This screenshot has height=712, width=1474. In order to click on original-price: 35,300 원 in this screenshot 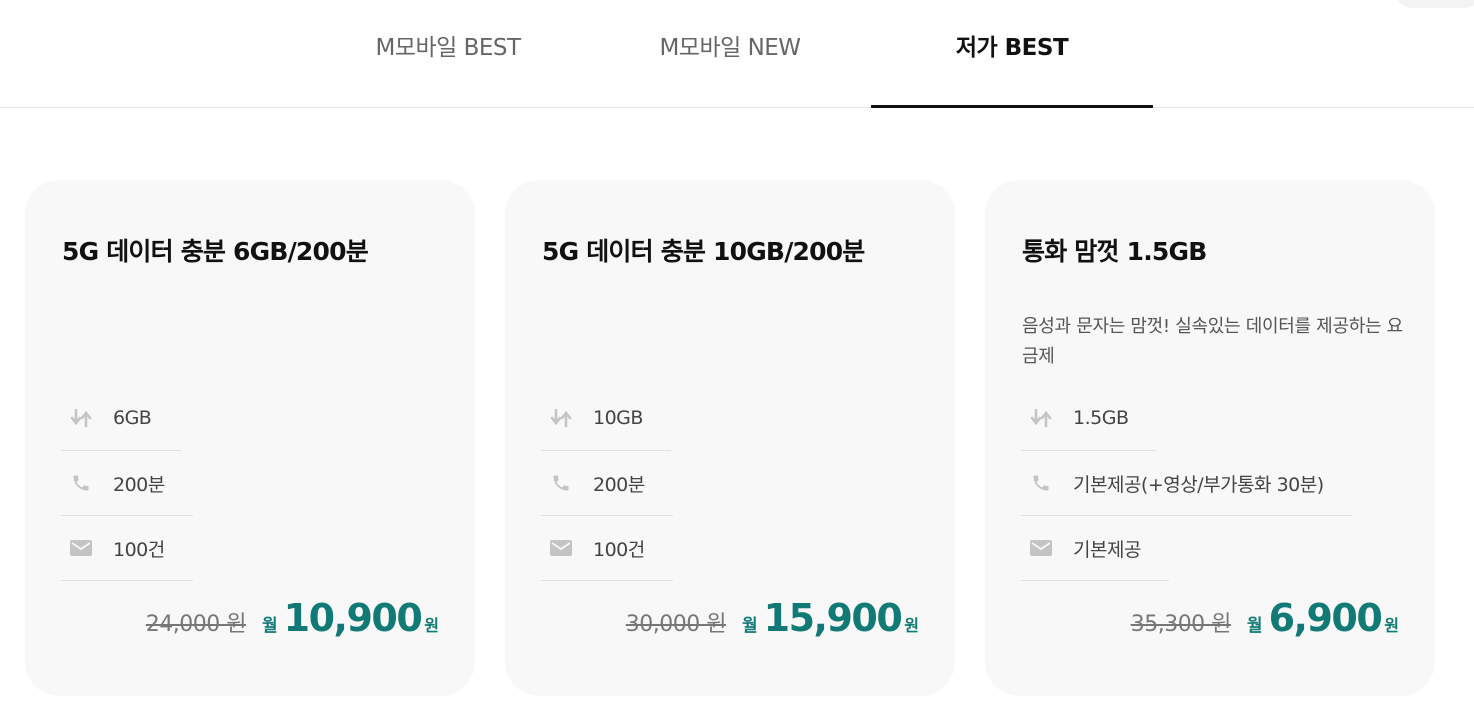, I will do `click(1181, 624)`.